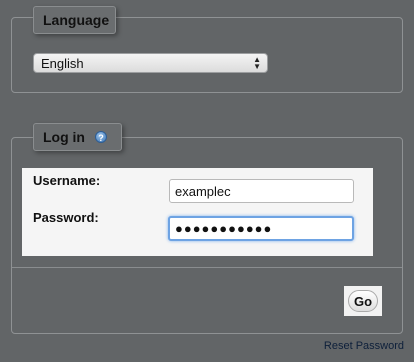 Image resolution: width=414 pixels, height=362 pixels. I want to click on login-legend-label: Log in, so click(64, 137).